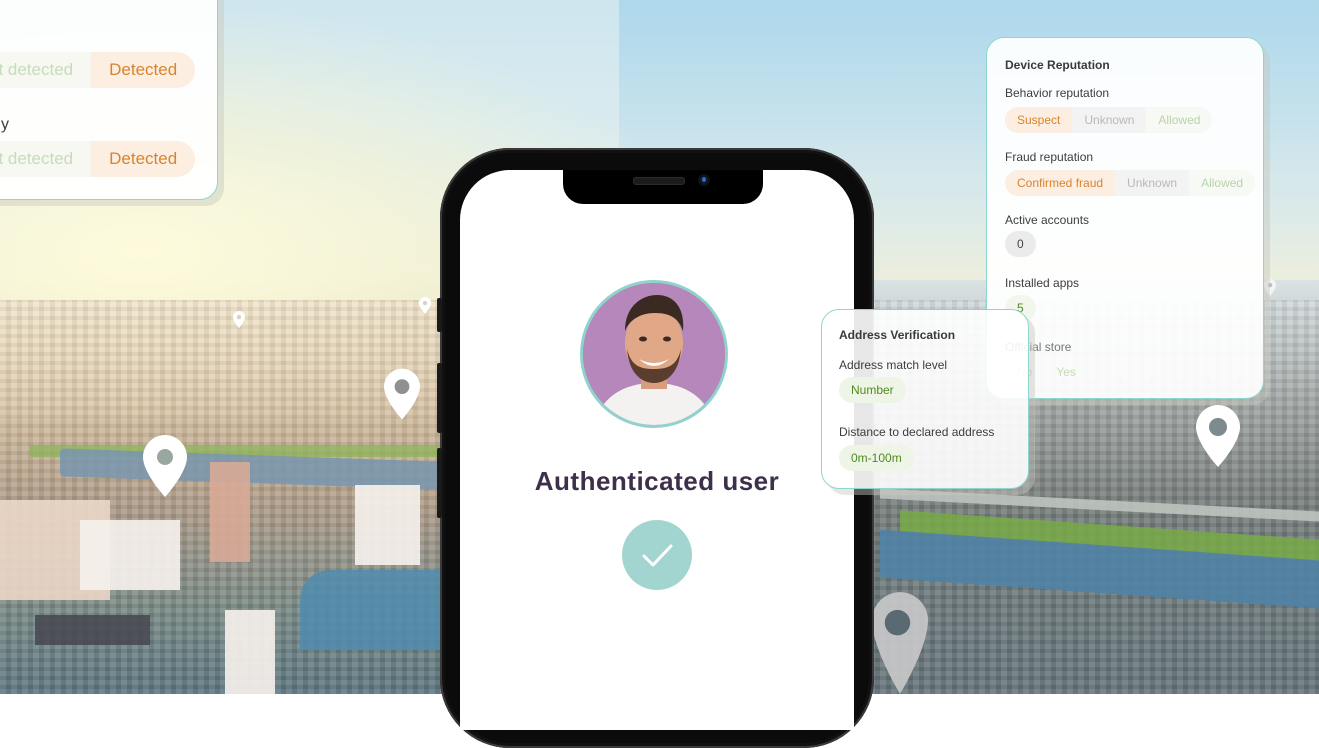  I want to click on address-match-level-value: Number, so click(872, 390).